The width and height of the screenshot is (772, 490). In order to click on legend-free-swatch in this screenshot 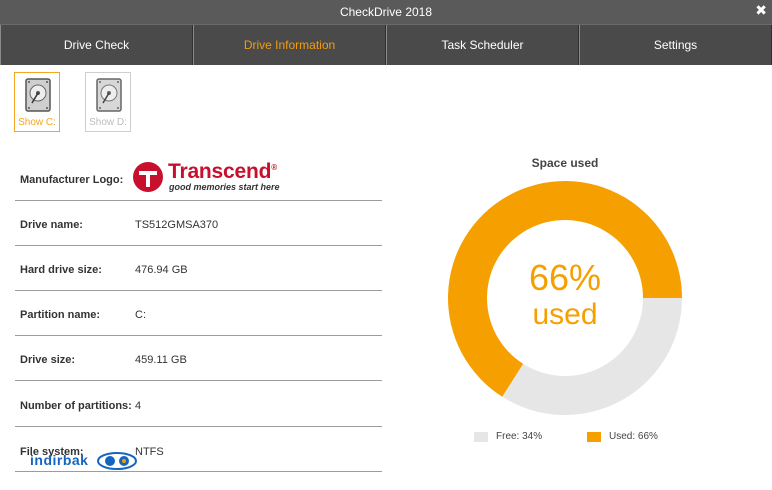, I will do `click(481, 436)`.